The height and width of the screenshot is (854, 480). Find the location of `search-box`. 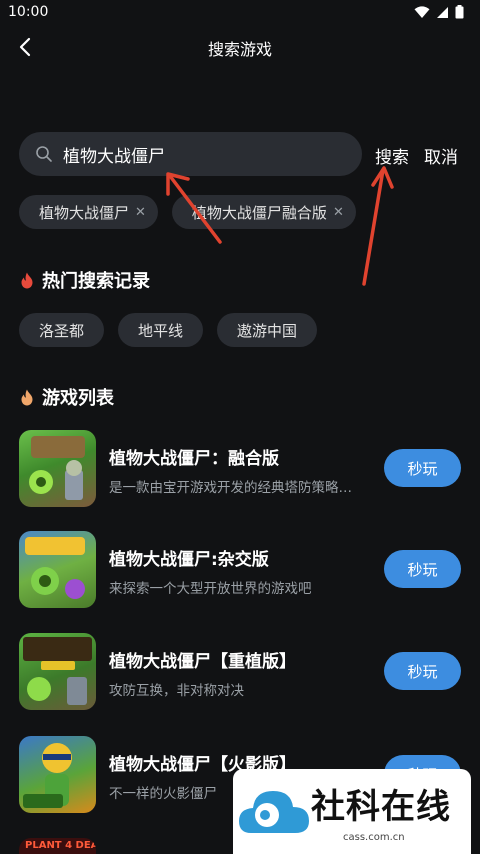

search-box is located at coordinates (190, 154).